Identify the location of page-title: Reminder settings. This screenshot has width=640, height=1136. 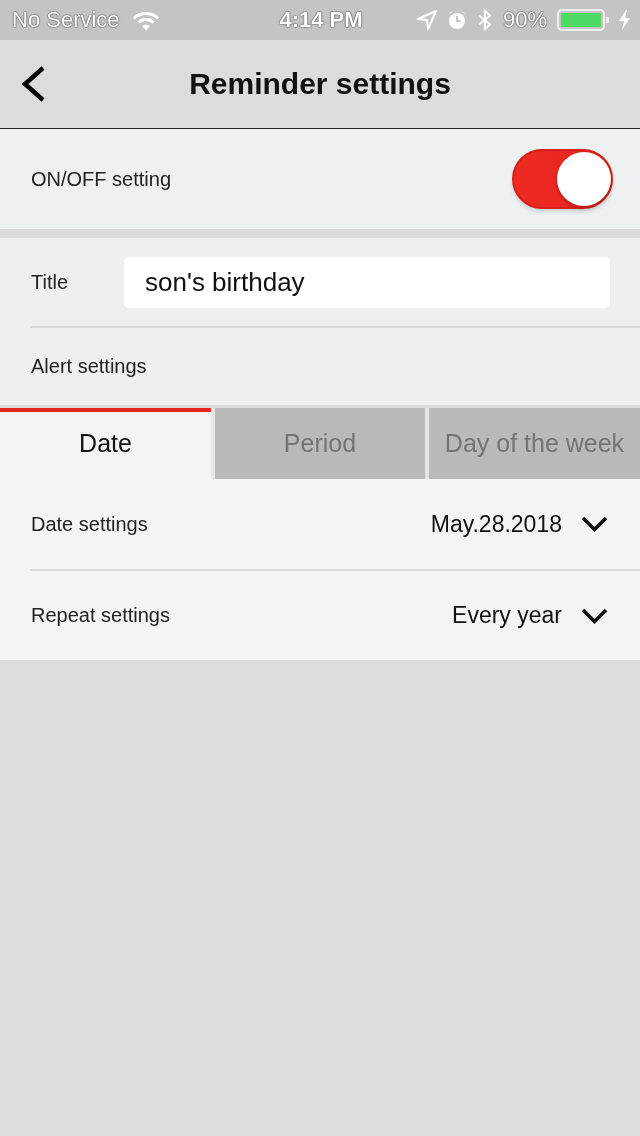
(320, 84).